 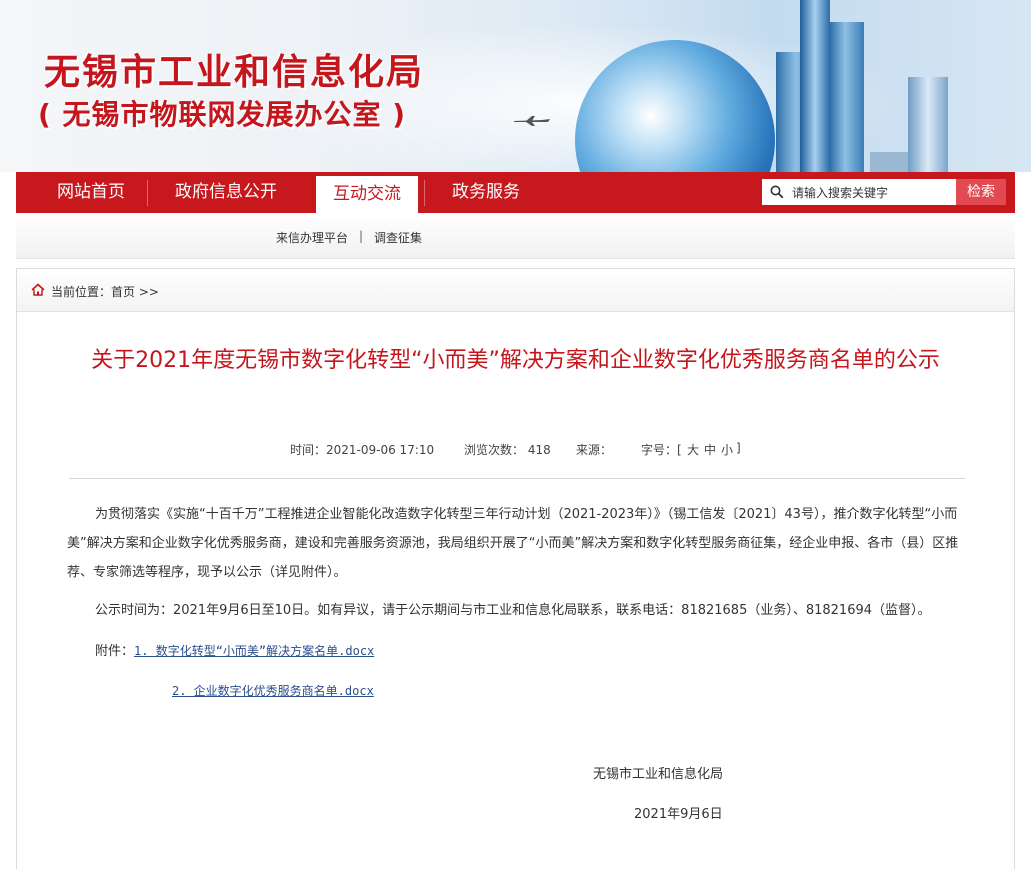 I want to click on attachments: 附件：1. 数字化转型“小而美”解决方案名单.docx, so click(x=545, y=651).